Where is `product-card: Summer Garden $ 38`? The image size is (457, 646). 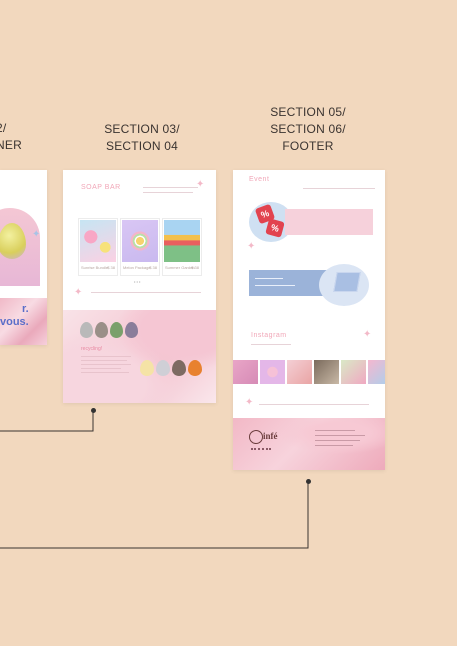
product-card: Summer Garden $ 38 is located at coordinates (182, 247).